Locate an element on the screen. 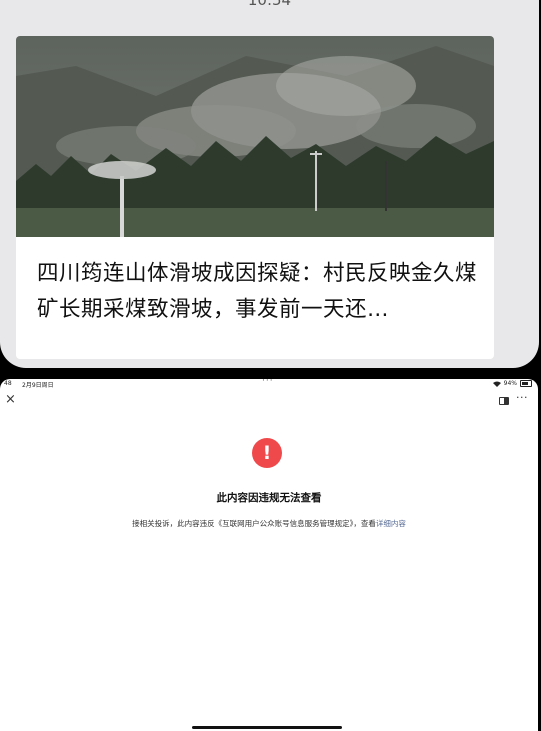 Image resolution: width=541 pixels, height=731 pixels. wifi-icon is located at coordinates (496, 384).